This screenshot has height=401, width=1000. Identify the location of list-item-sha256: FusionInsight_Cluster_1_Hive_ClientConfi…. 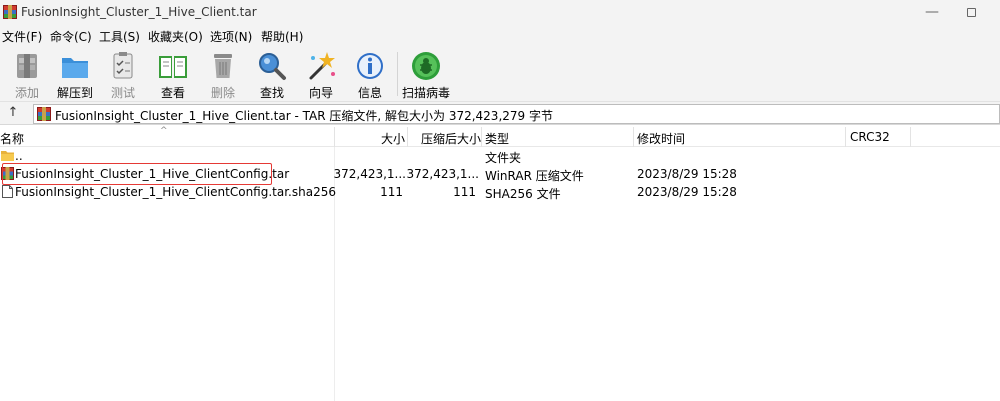
(500, 192).